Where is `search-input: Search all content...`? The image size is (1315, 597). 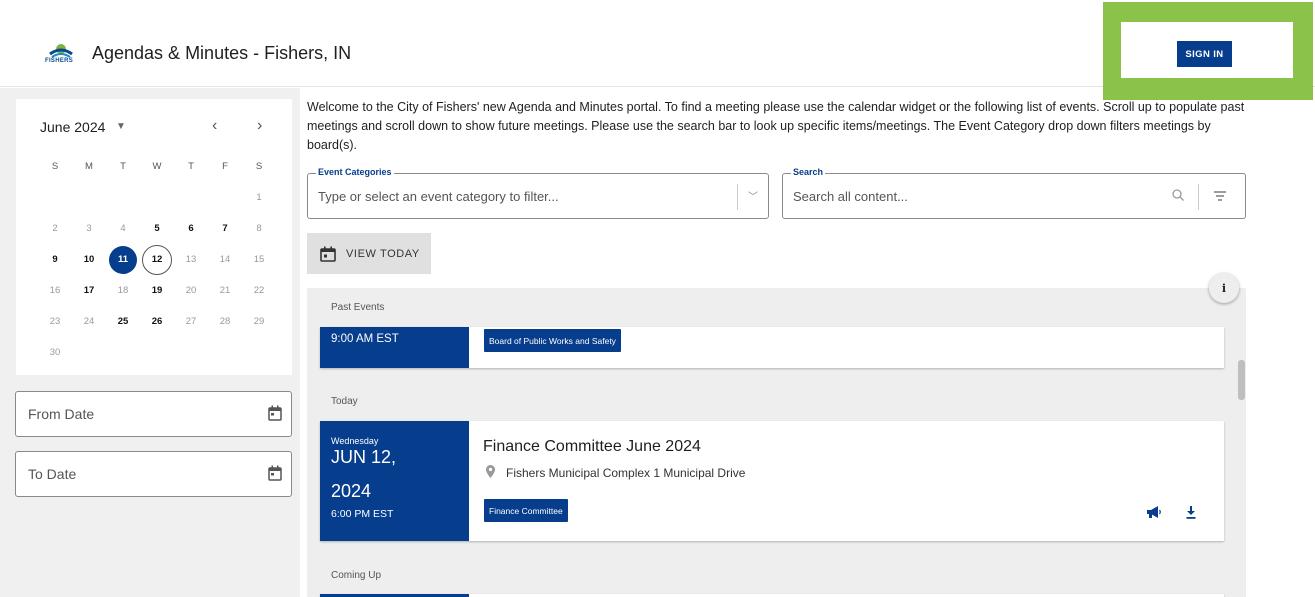 search-input: Search all content... is located at coordinates (850, 196).